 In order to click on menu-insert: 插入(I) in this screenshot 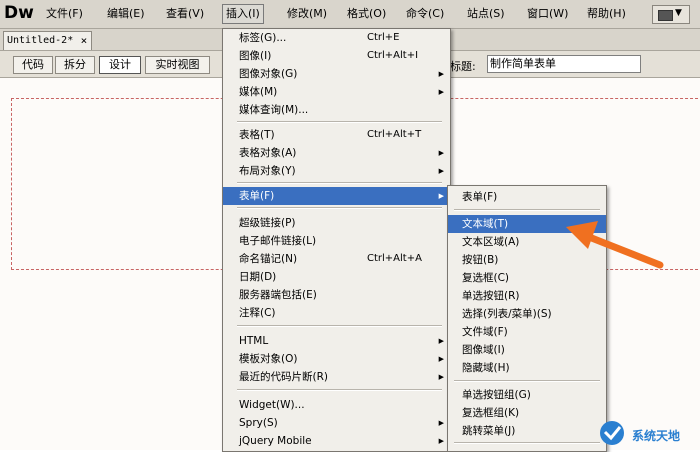, I will do `click(243, 14)`.